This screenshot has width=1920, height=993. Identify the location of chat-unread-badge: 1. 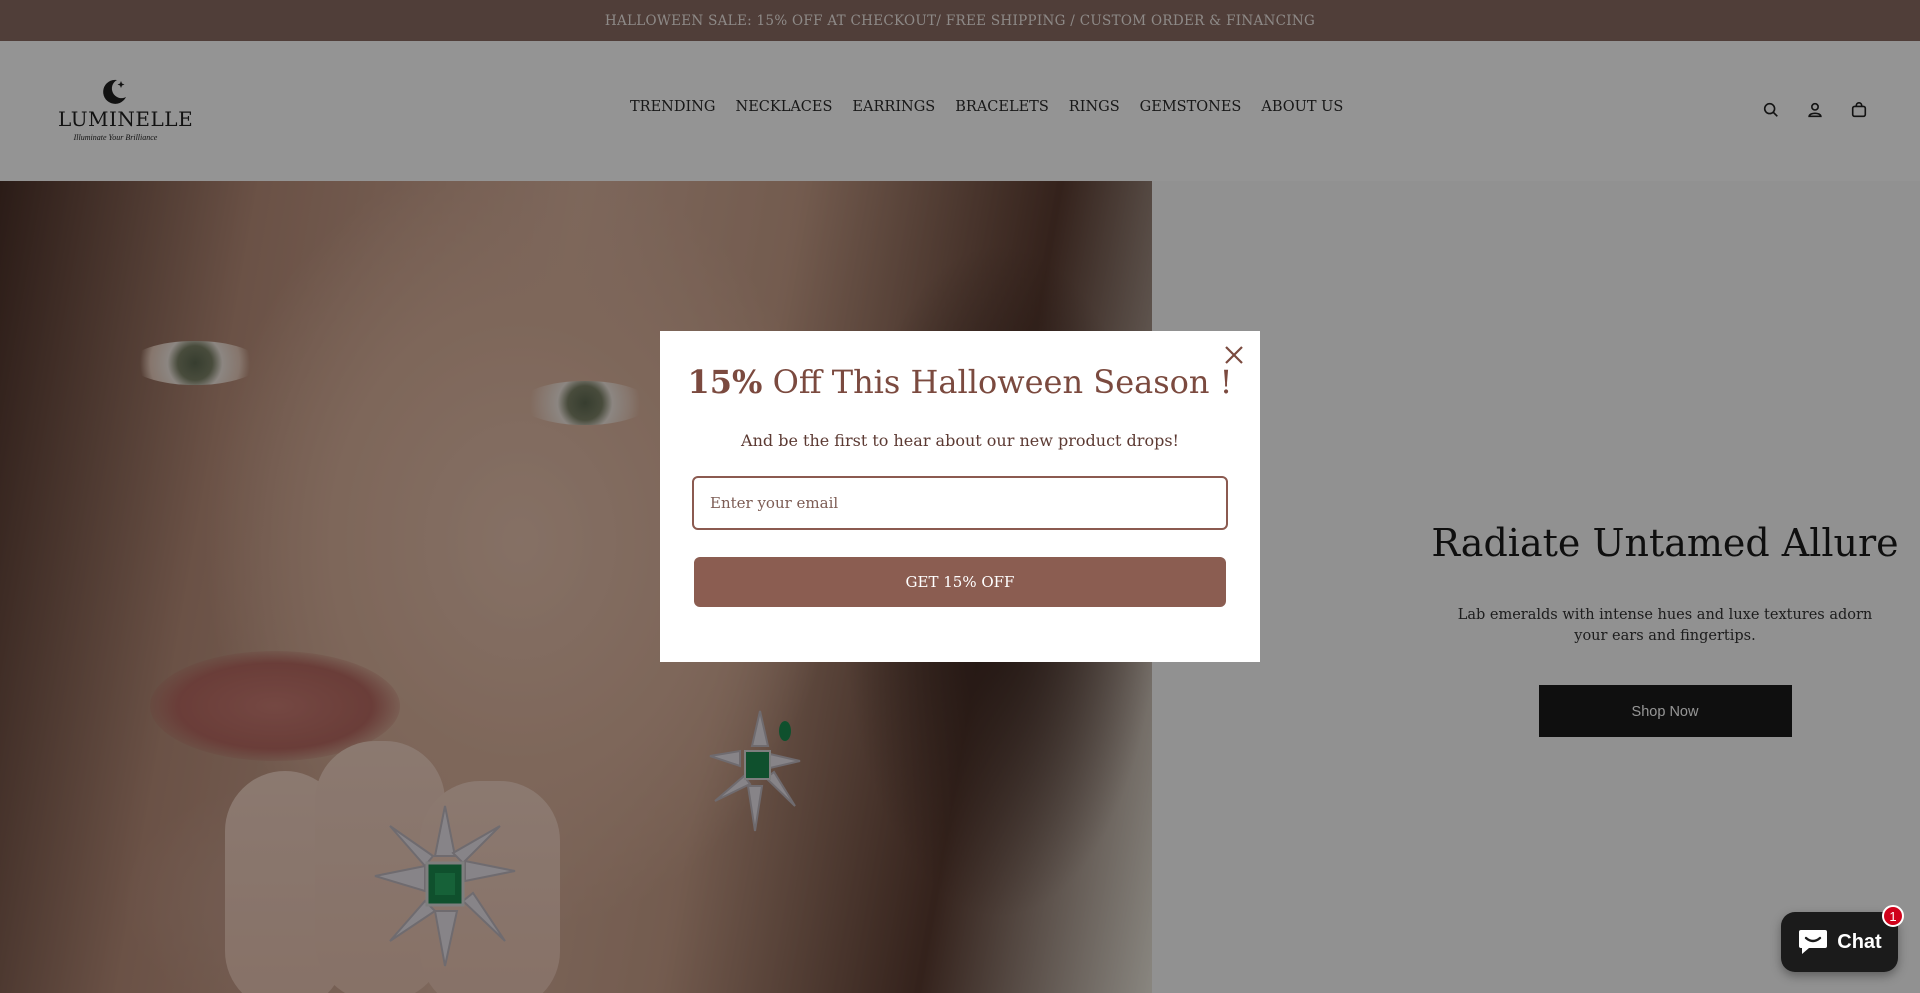
(1893, 916).